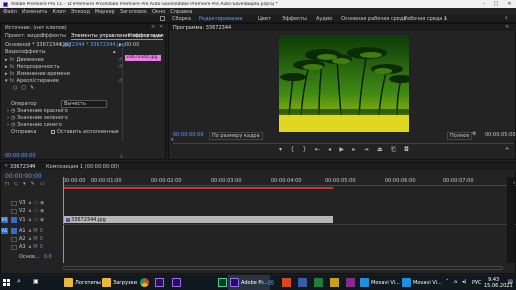 The image size is (516, 290). Describe the element at coordinates (42, 184) in the screenshot. I see `caption-icon: ▭` at that location.